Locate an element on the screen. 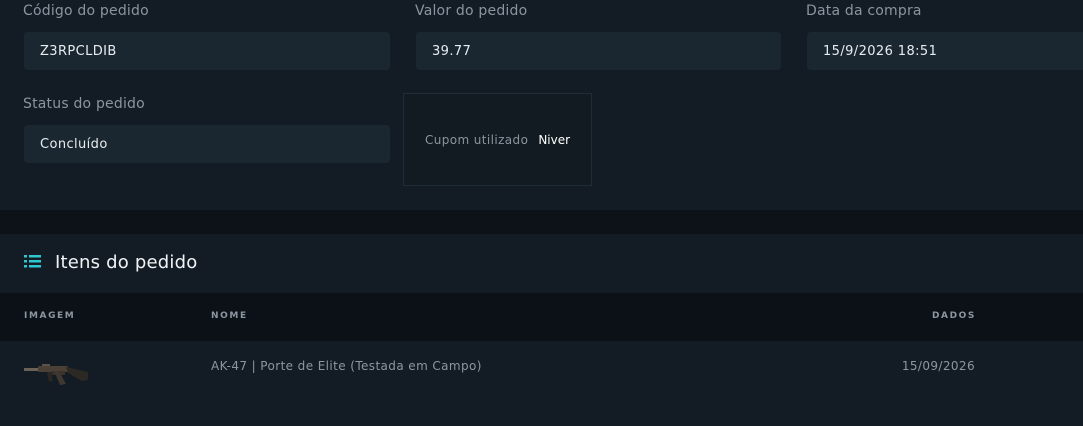  coupon-box: Cupom utilizado Niver is located at coordinates (497, 139).